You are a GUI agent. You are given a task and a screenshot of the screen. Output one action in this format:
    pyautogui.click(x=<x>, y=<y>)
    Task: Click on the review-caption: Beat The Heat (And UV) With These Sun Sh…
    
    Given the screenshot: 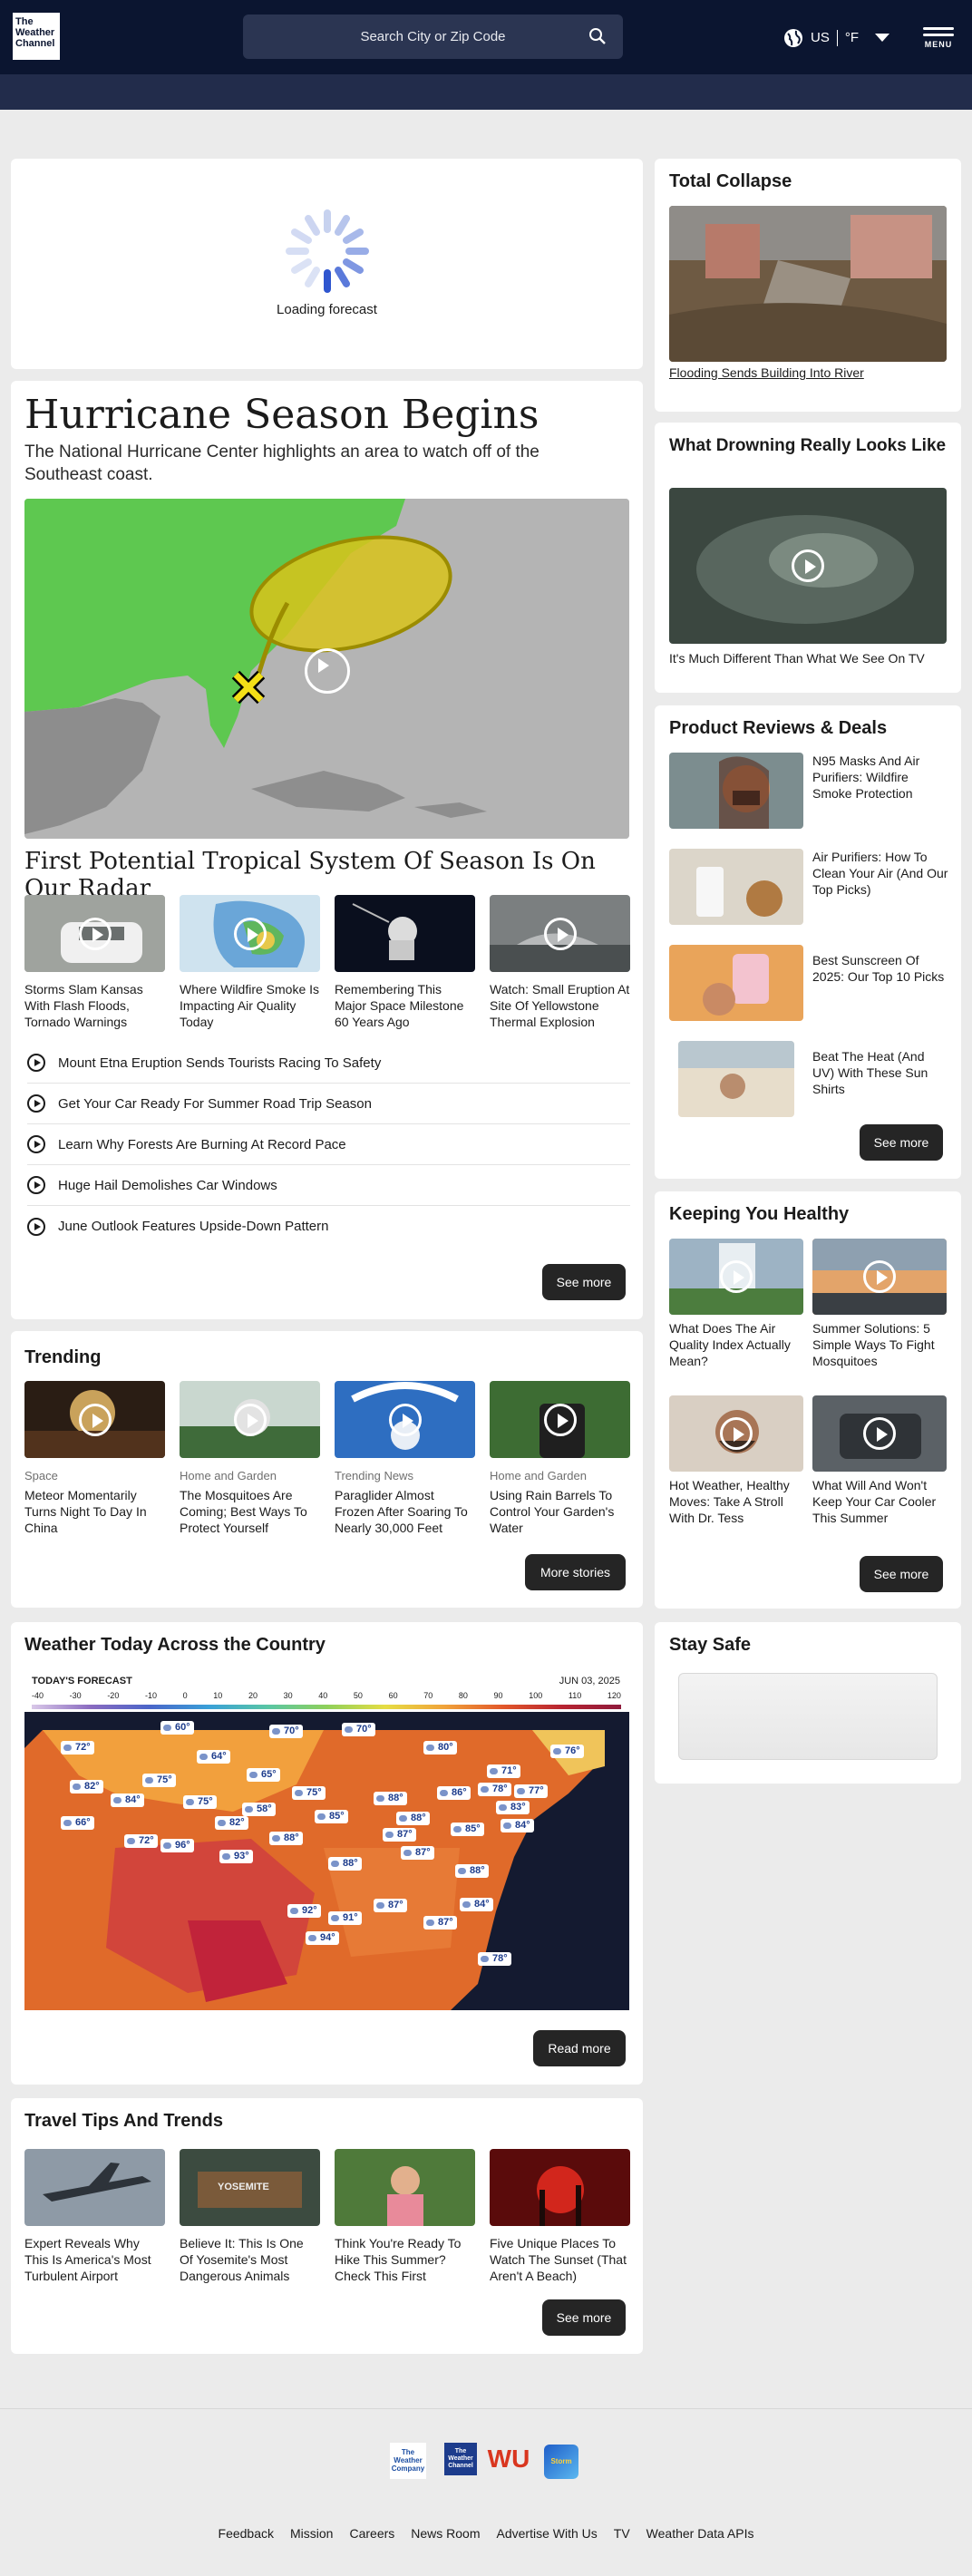 What is the action you would take?
    pyautogui.click(x=880, y=1072)
    